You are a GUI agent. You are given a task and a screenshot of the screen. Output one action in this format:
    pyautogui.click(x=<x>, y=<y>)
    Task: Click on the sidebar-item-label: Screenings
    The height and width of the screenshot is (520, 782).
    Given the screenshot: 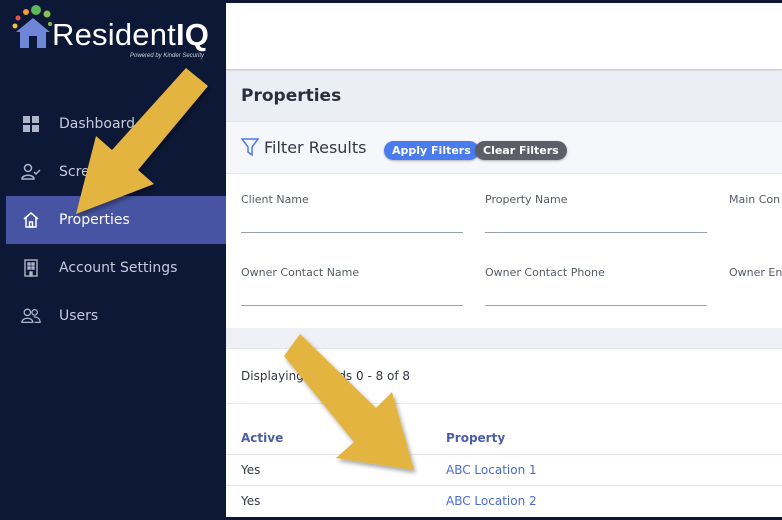 What is the action you would take?
    pyautogui.click(x=98, y=172)
    